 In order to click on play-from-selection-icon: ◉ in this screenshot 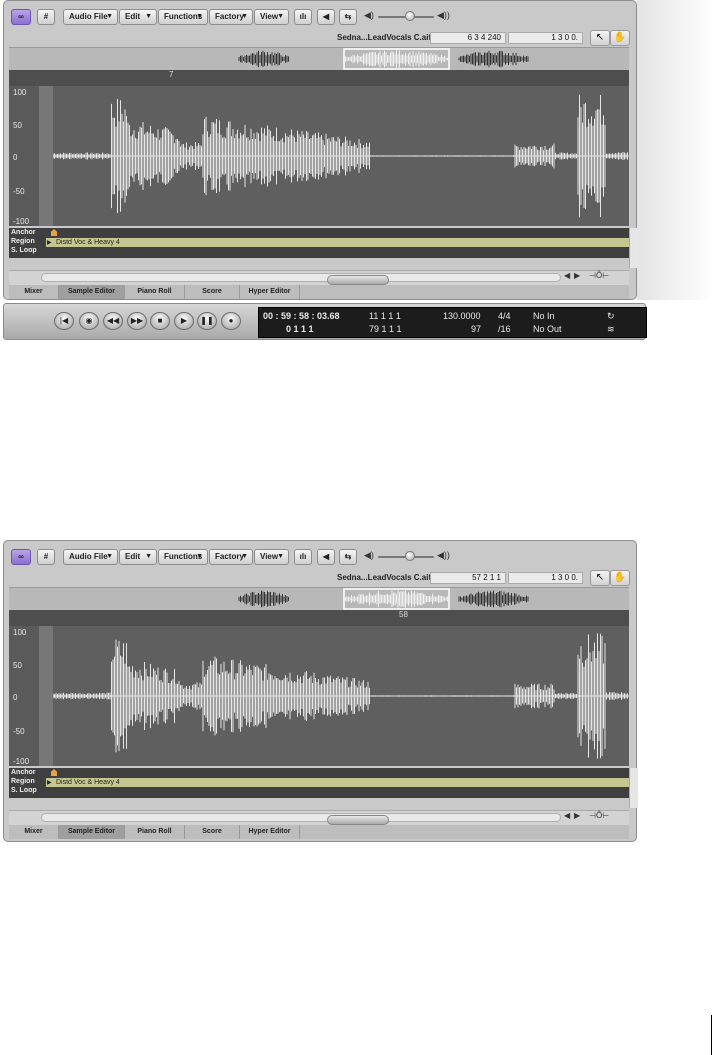, I will do `click(89, 320)`.